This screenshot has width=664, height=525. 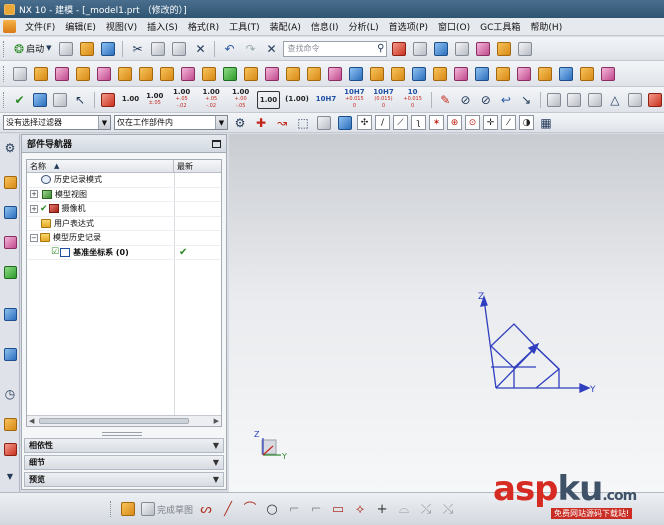 I want to click on unite-button, so click(x=293, y=74).